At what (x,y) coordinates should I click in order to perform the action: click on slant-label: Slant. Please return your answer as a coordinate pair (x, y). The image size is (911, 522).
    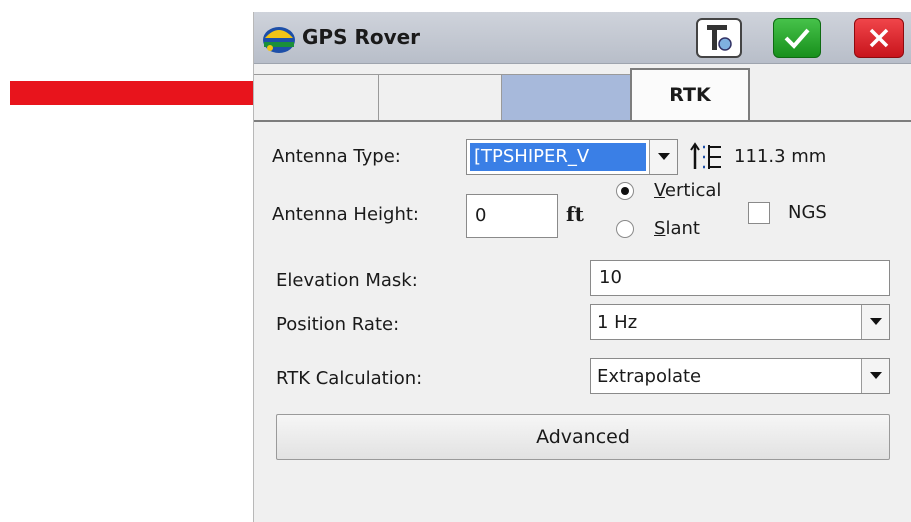
    Looking at the image, I should click on (677, 228).